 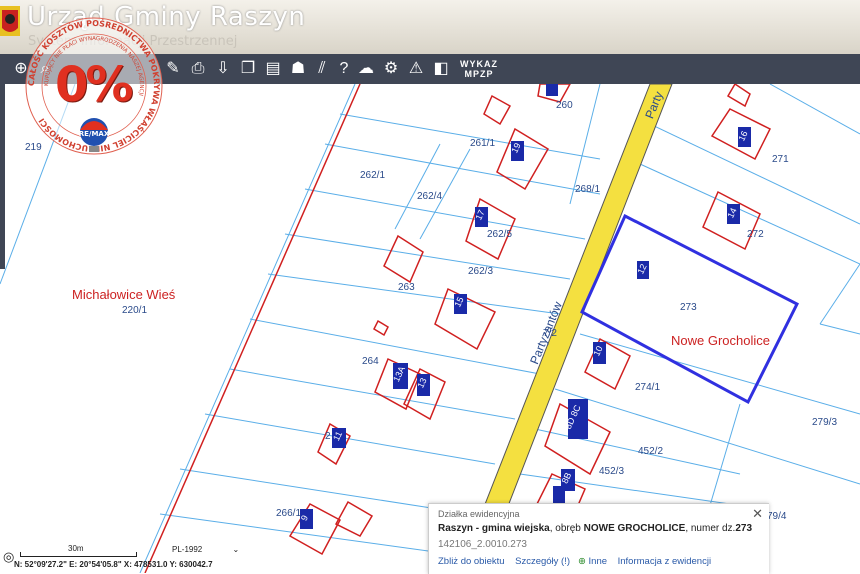 What do you see at coordinates (482, 544) in the screenshot?
I see `popup-parcel-id: 142106_2.0010.273` at bounding box center [482, 544].